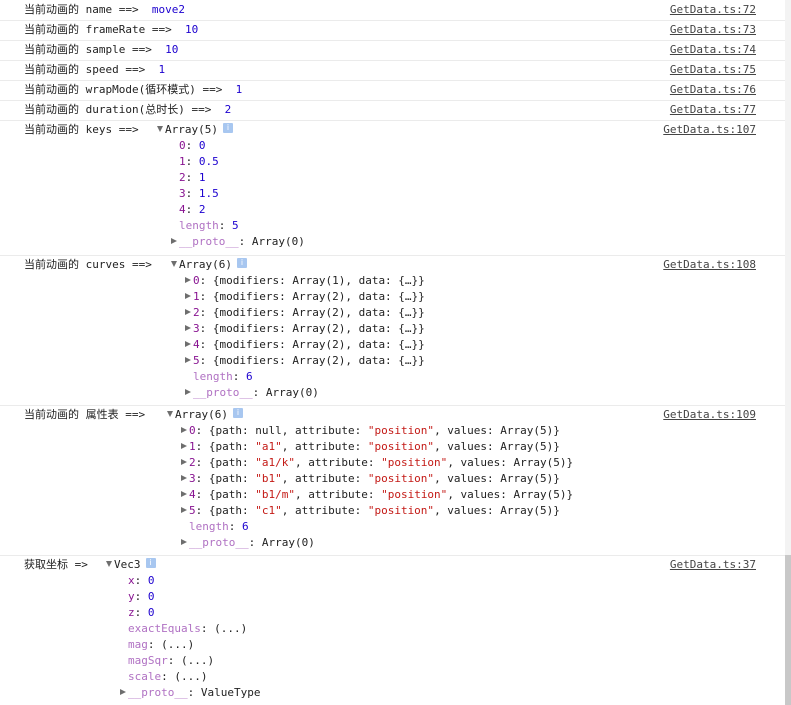 The height and width of the screenshot is (705, 791). What do you see at coordinates (713, 10) in the screenshot?
I see `source-link: GetData.ts:72` at bounding box center [713, 10].